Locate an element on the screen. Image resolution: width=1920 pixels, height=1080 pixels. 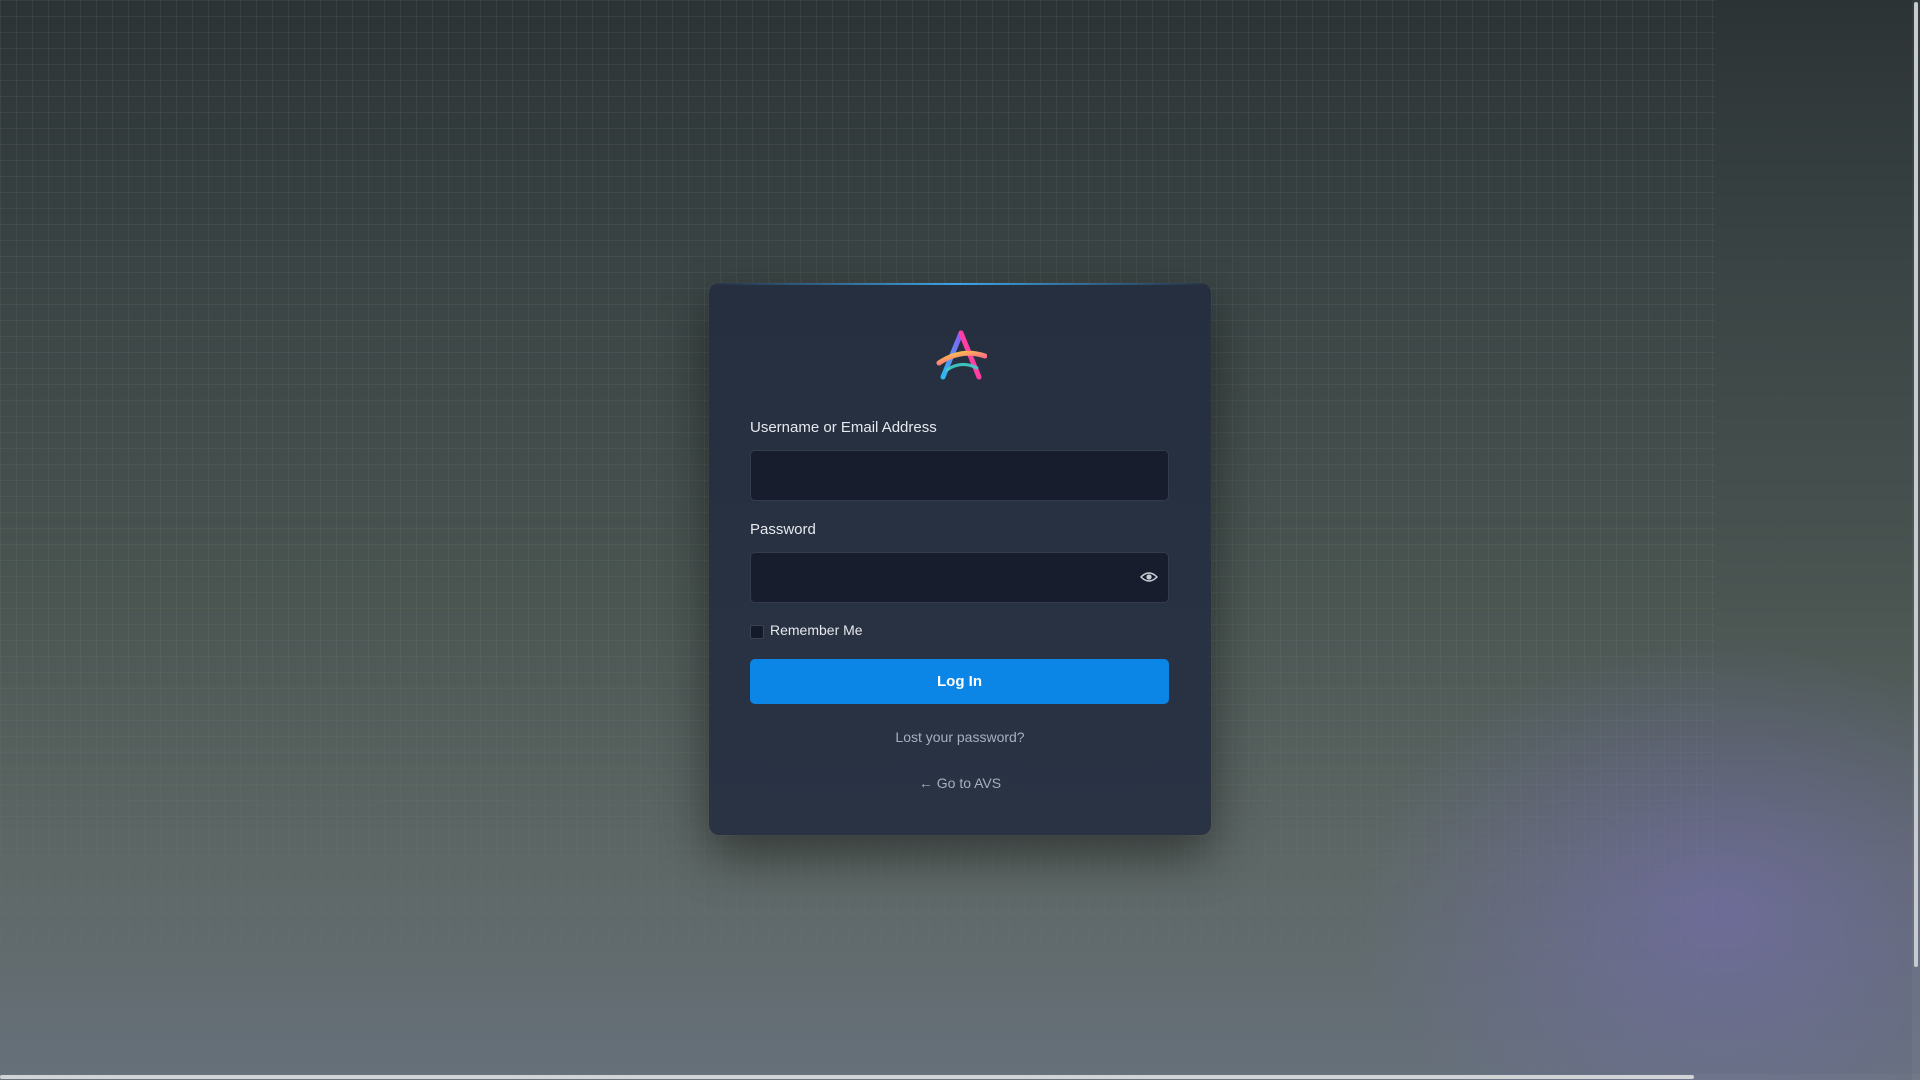
eye-icon is located at coordinates (1149, 577).